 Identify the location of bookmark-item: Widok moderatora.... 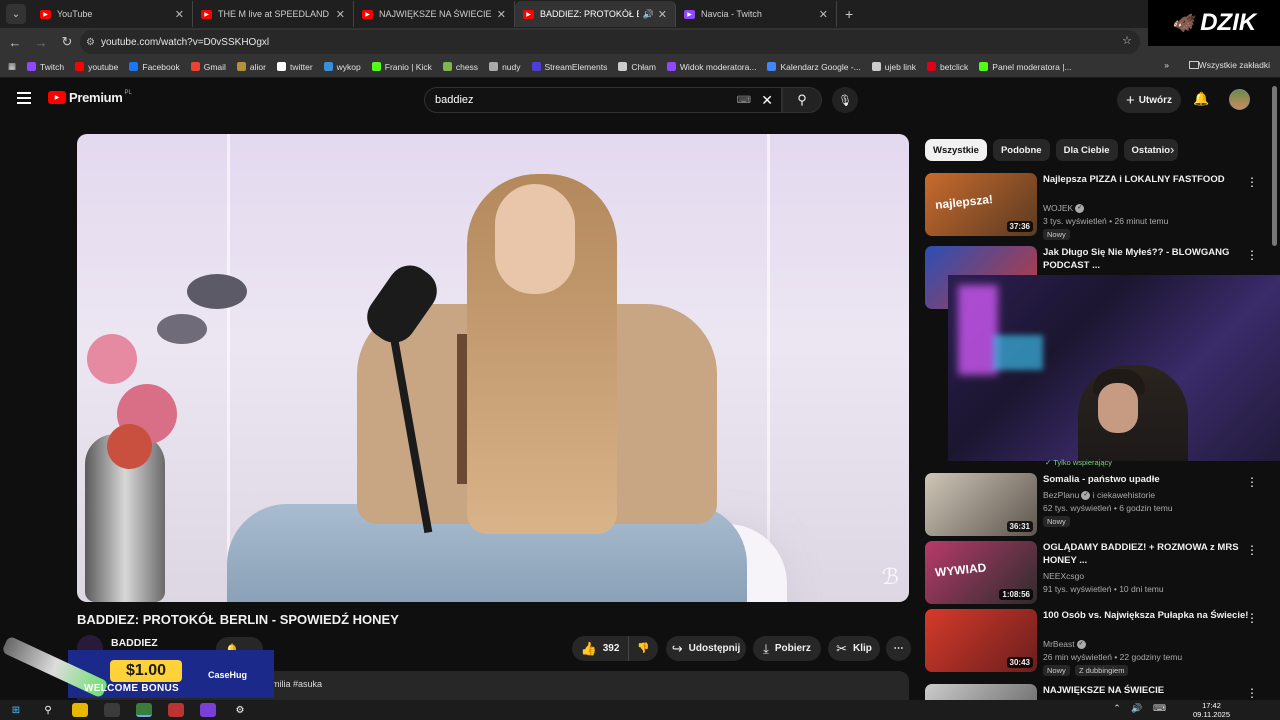
(711, 67).